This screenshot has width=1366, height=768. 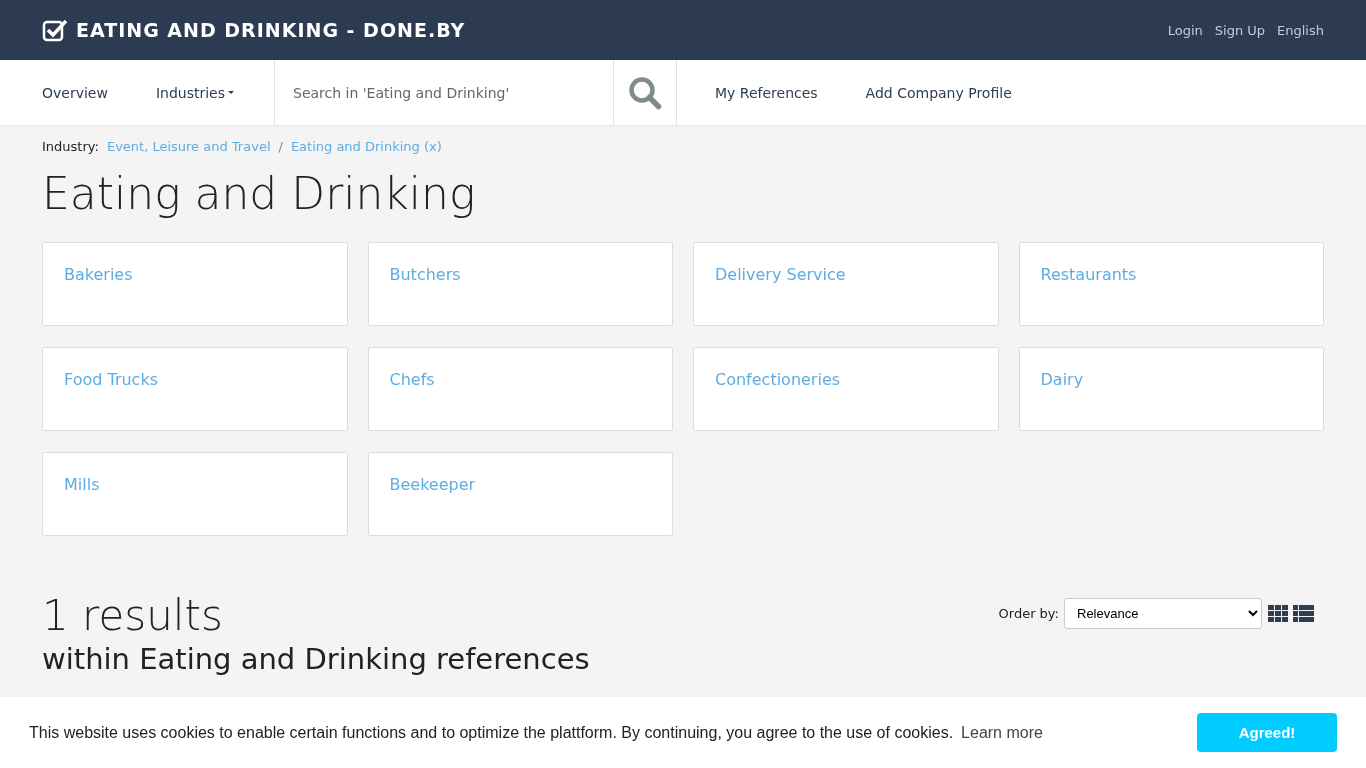 What do you see at coordinates (491, 732) in the screenshot?
I see `cookie-message: This website uses cookies to enable certain functions and to optimize the plattform. By continuing, you agree to the use of cookies.` at bounding box center [491, 732].